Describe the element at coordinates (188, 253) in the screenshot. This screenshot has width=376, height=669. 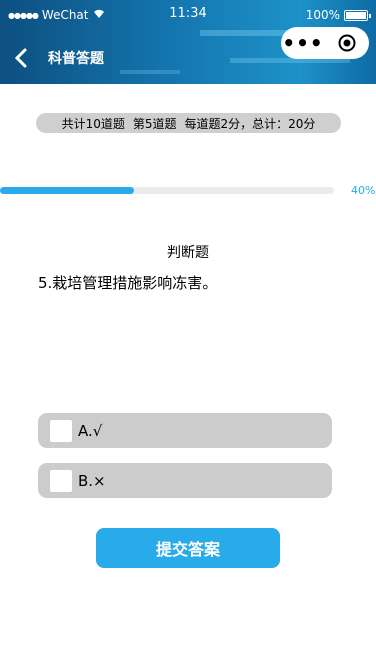
I see `question-type: 判断题` at that location.